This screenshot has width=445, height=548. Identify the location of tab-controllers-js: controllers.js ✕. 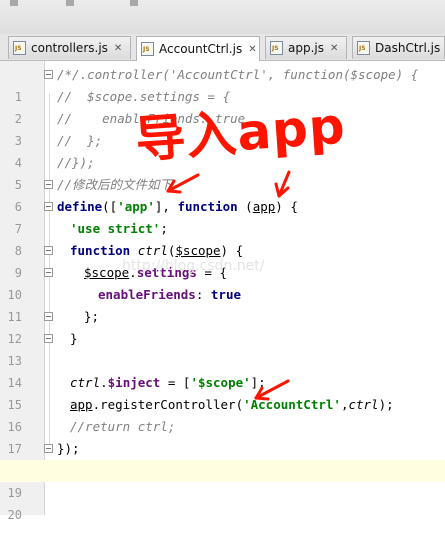
(69, 47).